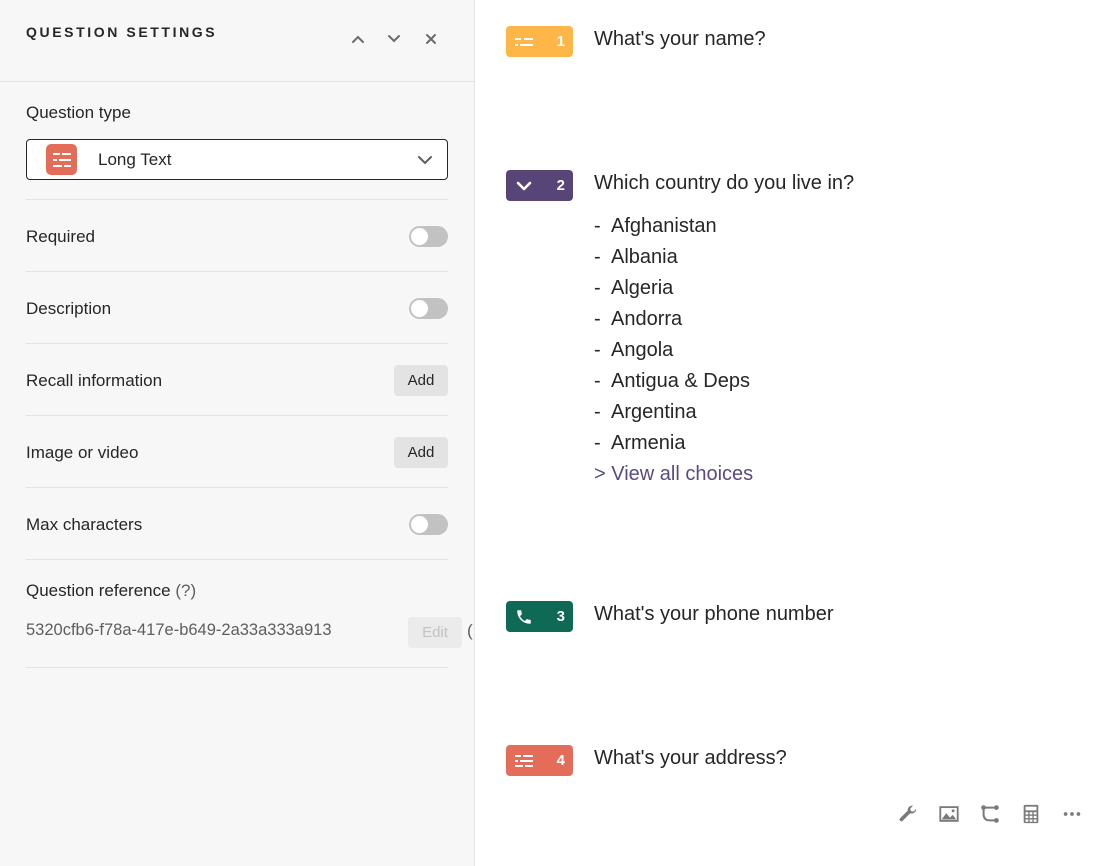  I want to click on logic-tool-button, so click(990, 814).